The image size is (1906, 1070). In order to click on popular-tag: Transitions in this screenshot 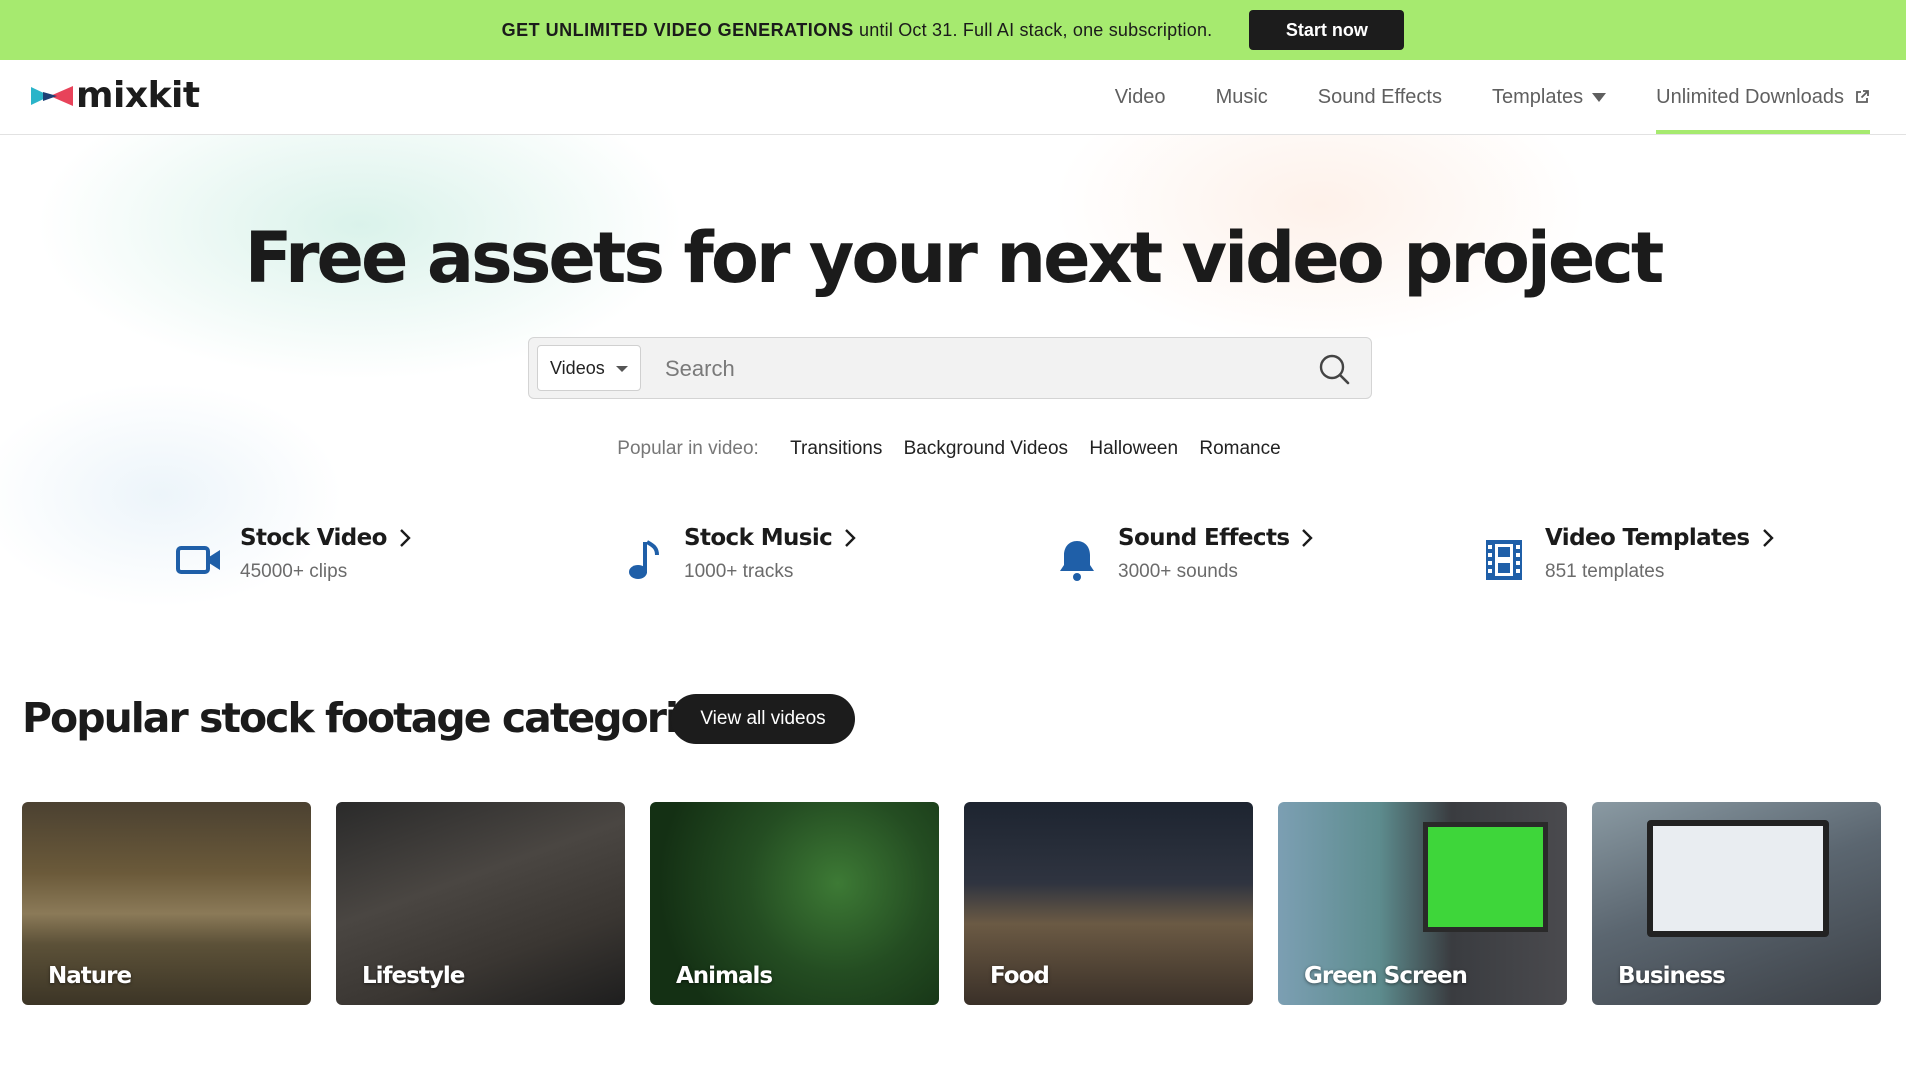, I will do `click(836, 448)`.